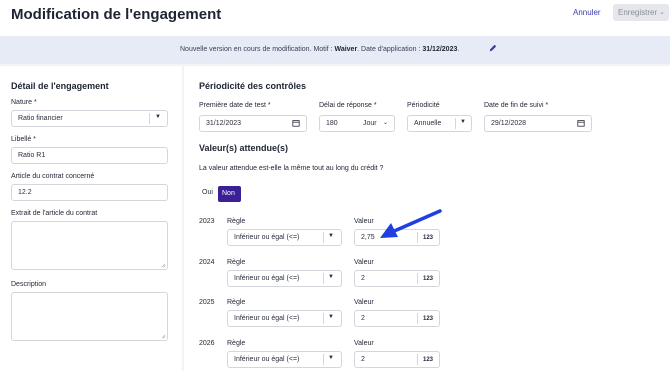 This screenshot has width=670, height=371. Describe the element at coordinates (368, 237) in the screenshot. I see `value-text: 2,75` at that location.